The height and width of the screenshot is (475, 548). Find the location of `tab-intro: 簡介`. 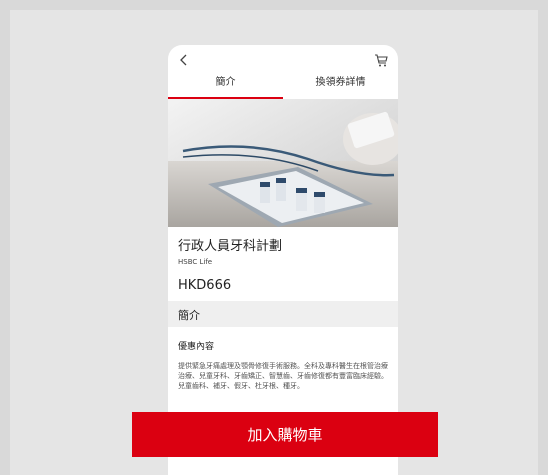

tab-intro: 簡介 is located at coordinates (225, 86).